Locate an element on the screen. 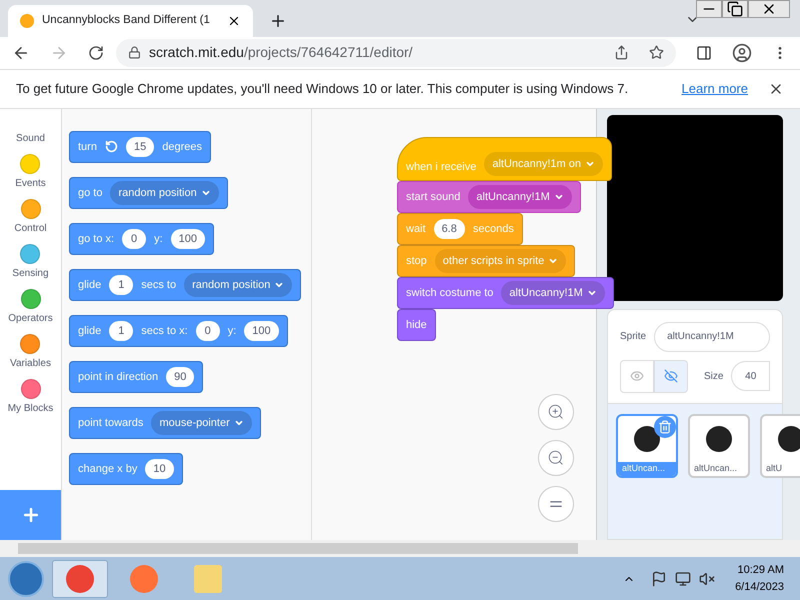 The height and width of the screenshot is (600, 800). network-icon is located at coordinates (683, 578).